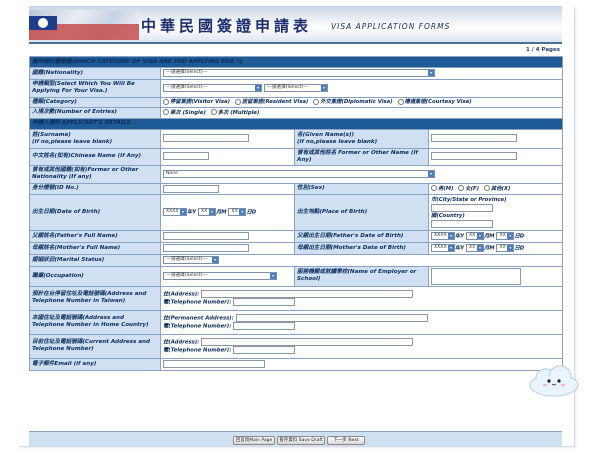 The height and width of the screenshot is (457, 590). I want to click on father-dob-day-select: XX ▾, so click(505, 236).